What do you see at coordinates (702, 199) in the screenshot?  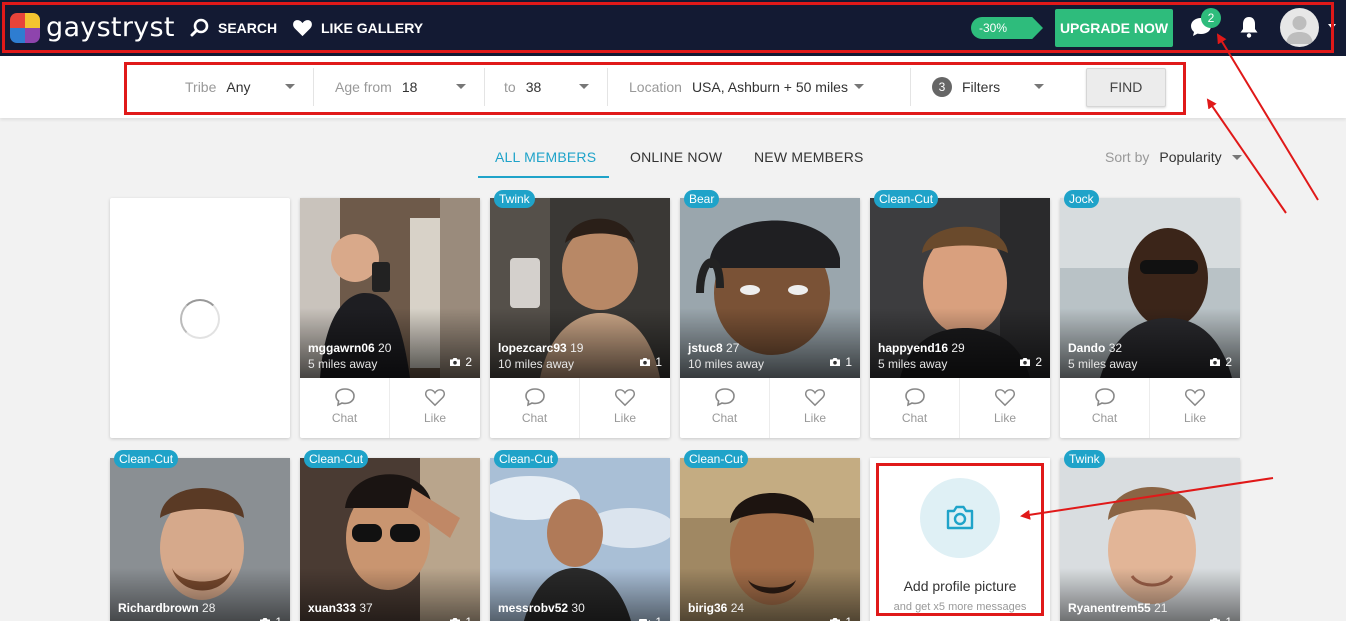 I see `tribe-tag: Bear` at bounding box center [702, 199].